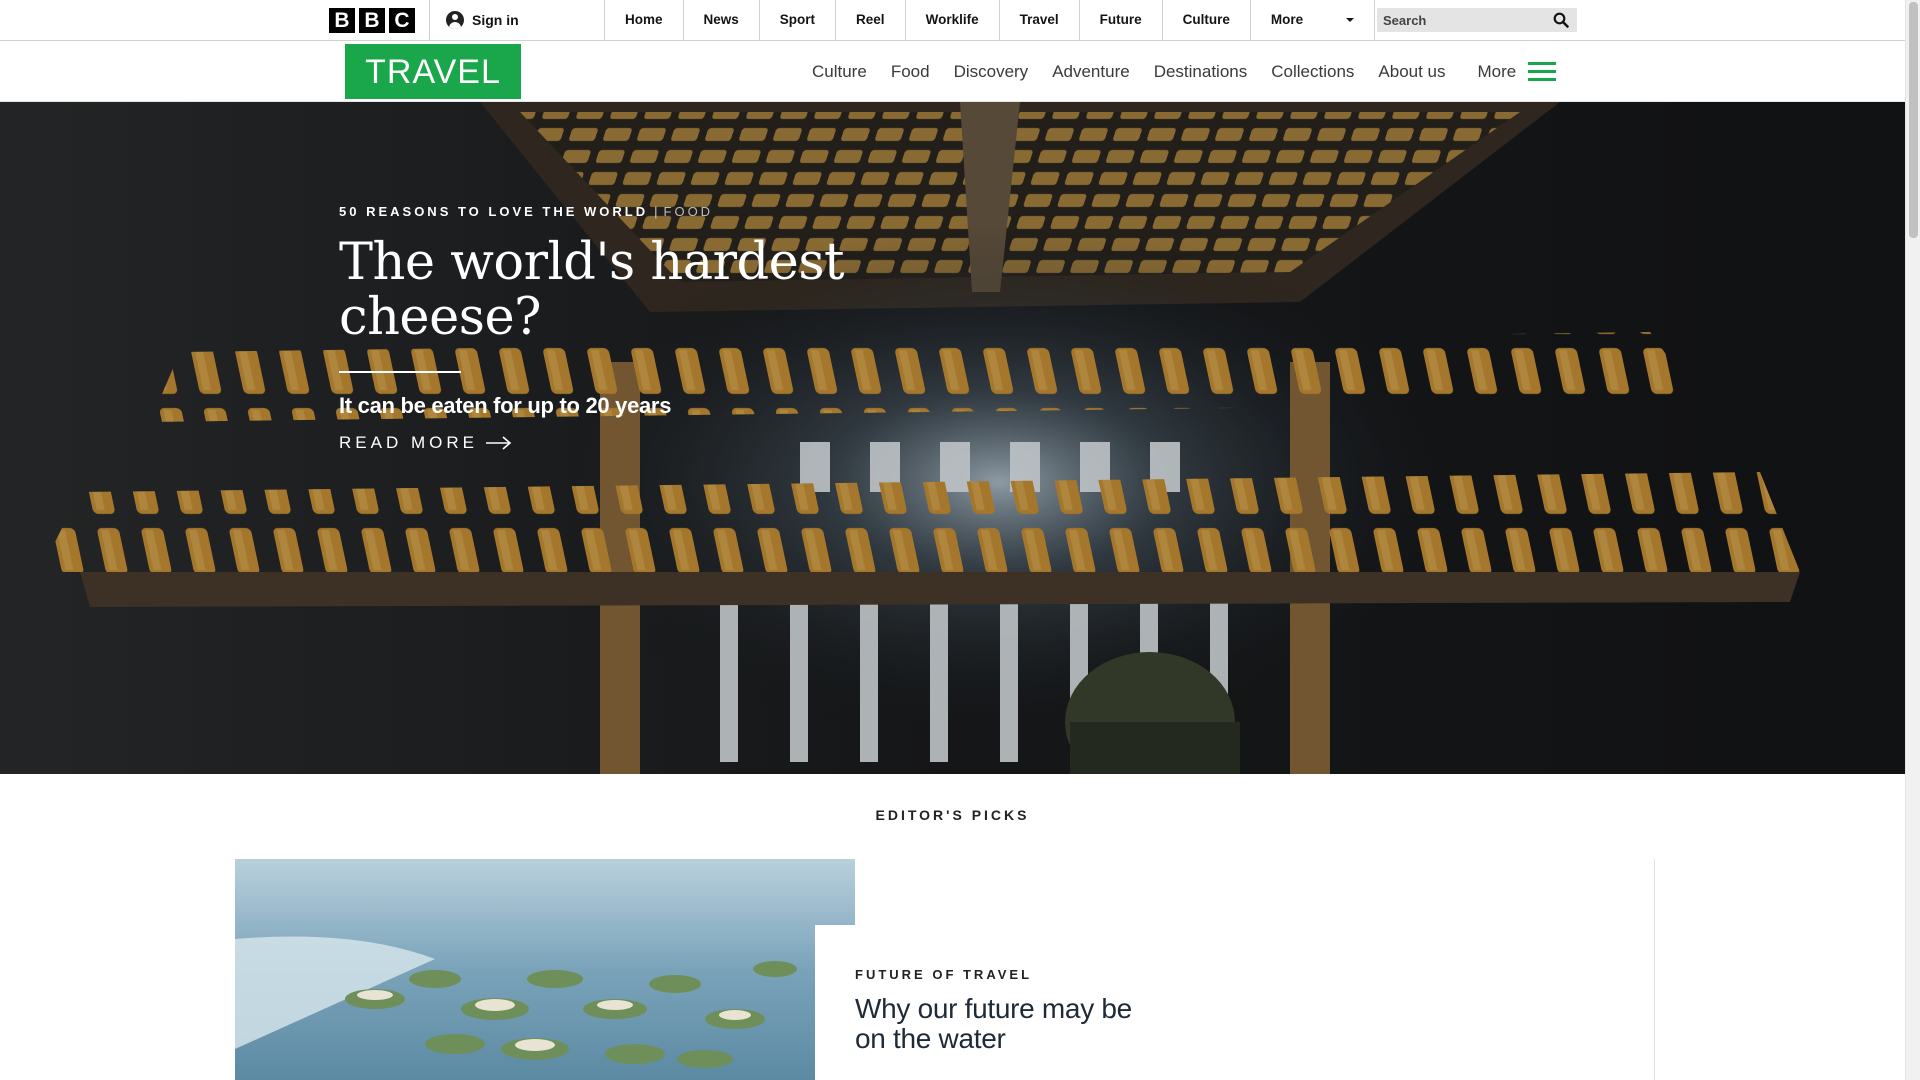 Image resolution: width=1920 pixels, height=1080 pixels. Describe the element at coordinates (1312, 72) in the screenshot. I see `section-nav-collections: Collections` at that location.